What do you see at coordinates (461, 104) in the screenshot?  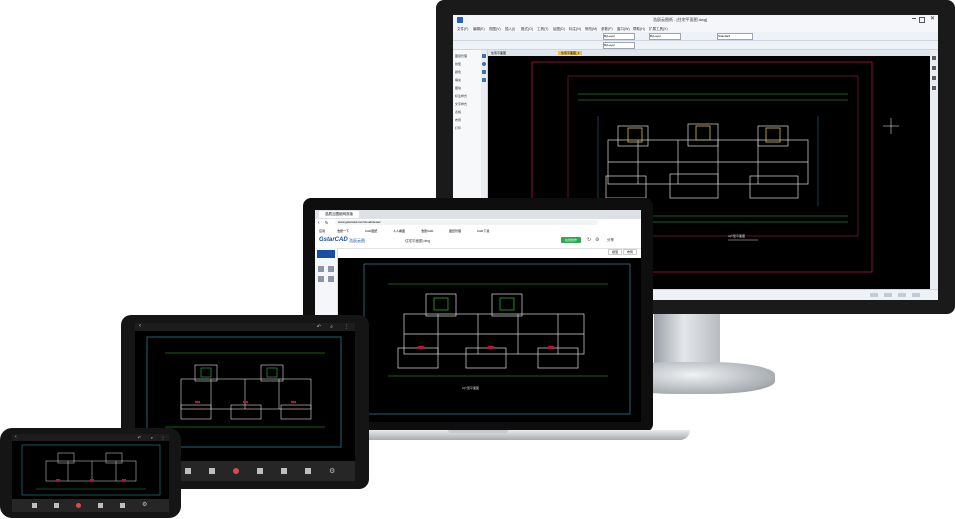 I see `sidebar-item: 文字样式` at bounding box center [461, 104].